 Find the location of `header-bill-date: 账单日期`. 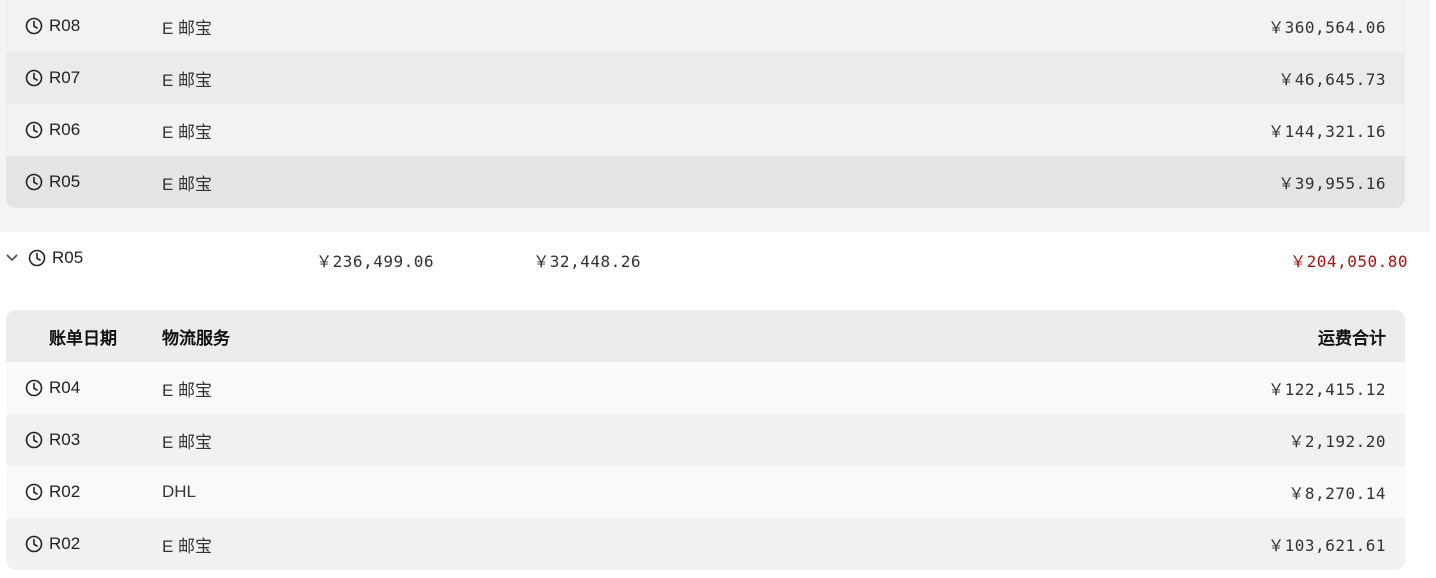

header-bill-date: 账单日期 is located at coordinates (83, 336).